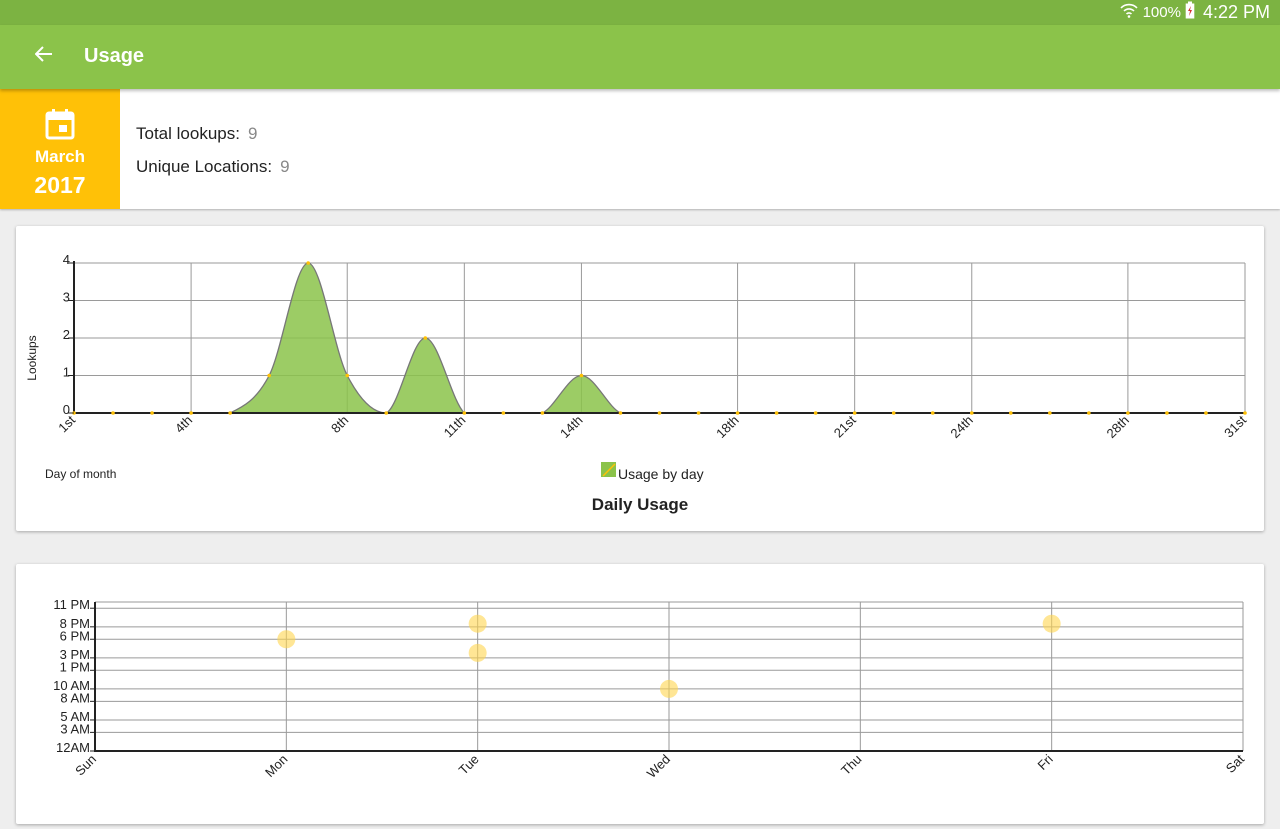 This screenshot has height=829, width=1280. I want to click on total-lookups-value: 9, so click(252, 133).